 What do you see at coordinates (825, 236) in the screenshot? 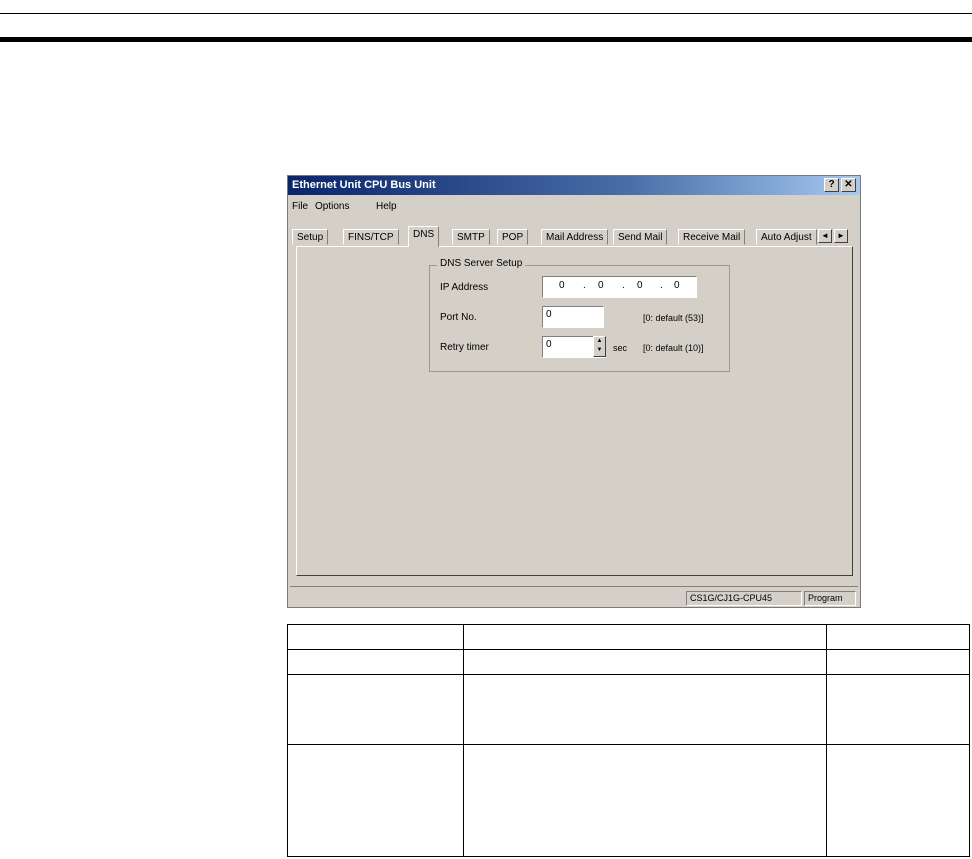
I see `tab-scroll-left-icon: ◄` at bounding box center [825, 236].